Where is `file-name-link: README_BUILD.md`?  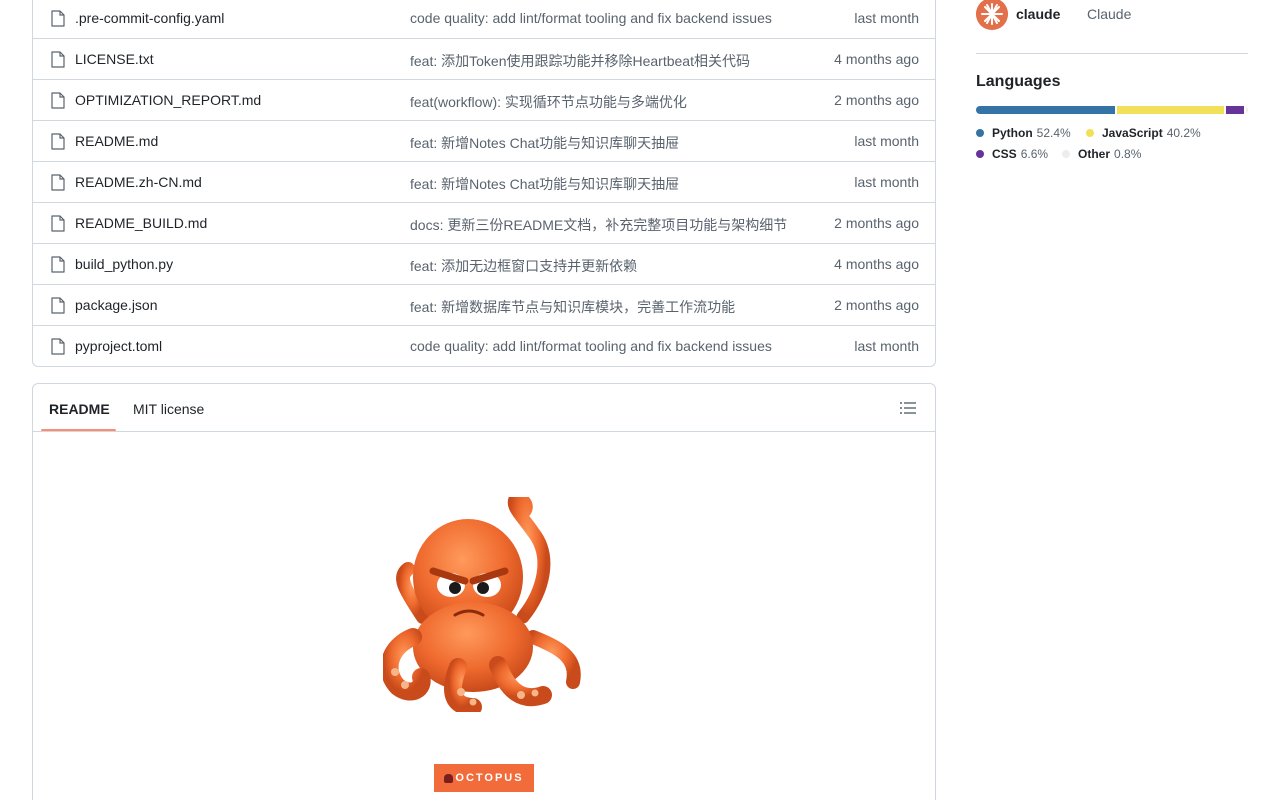
file-name-link: README_BUILD.md is located at coordinates (141, 223).